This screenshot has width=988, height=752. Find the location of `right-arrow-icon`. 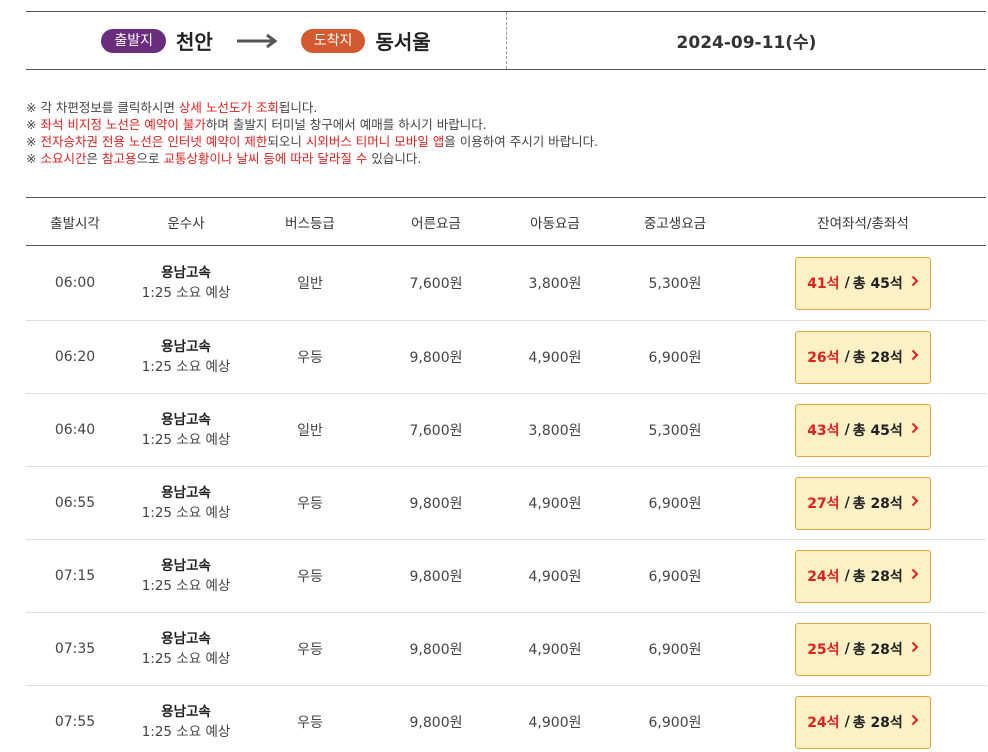

right-arrow-icon is located at coordinates (257, 40).